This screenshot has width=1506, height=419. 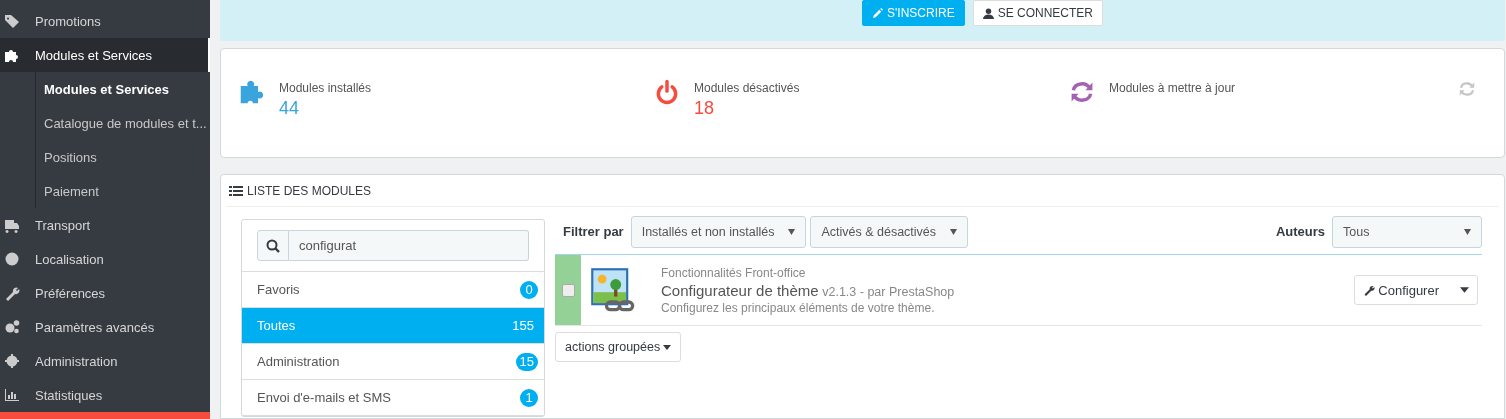 What do you see at coordinates (123, 89) in the screenshot?
I see `sidebar-subitem: Modules et Services` at bounding box center [123, 89].